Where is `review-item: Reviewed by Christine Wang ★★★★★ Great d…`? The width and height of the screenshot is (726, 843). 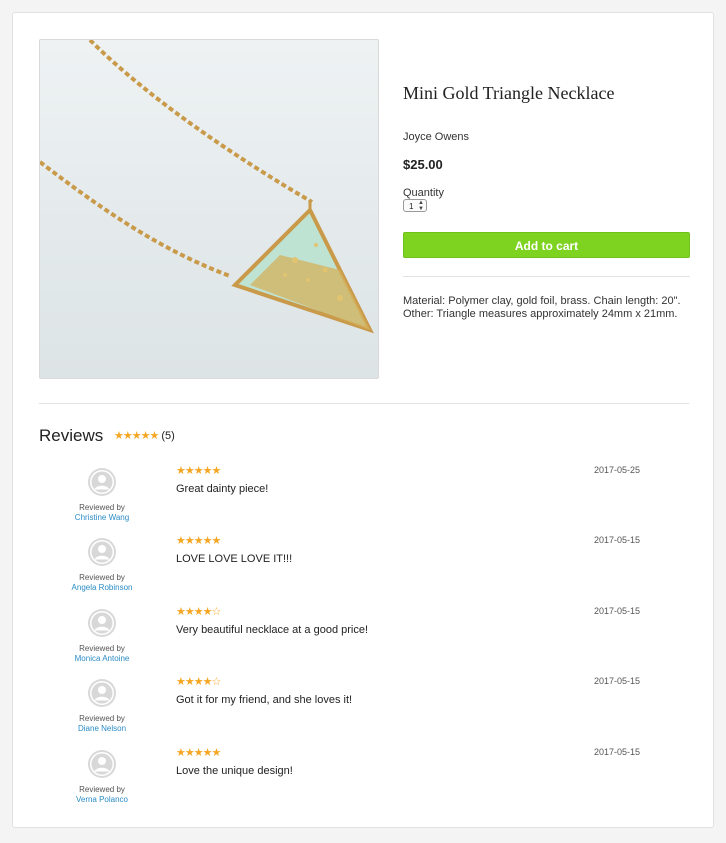
review-item: Reviewed by Christine Wang ★★★★★ Great d… is located at coordinates (364, 500).